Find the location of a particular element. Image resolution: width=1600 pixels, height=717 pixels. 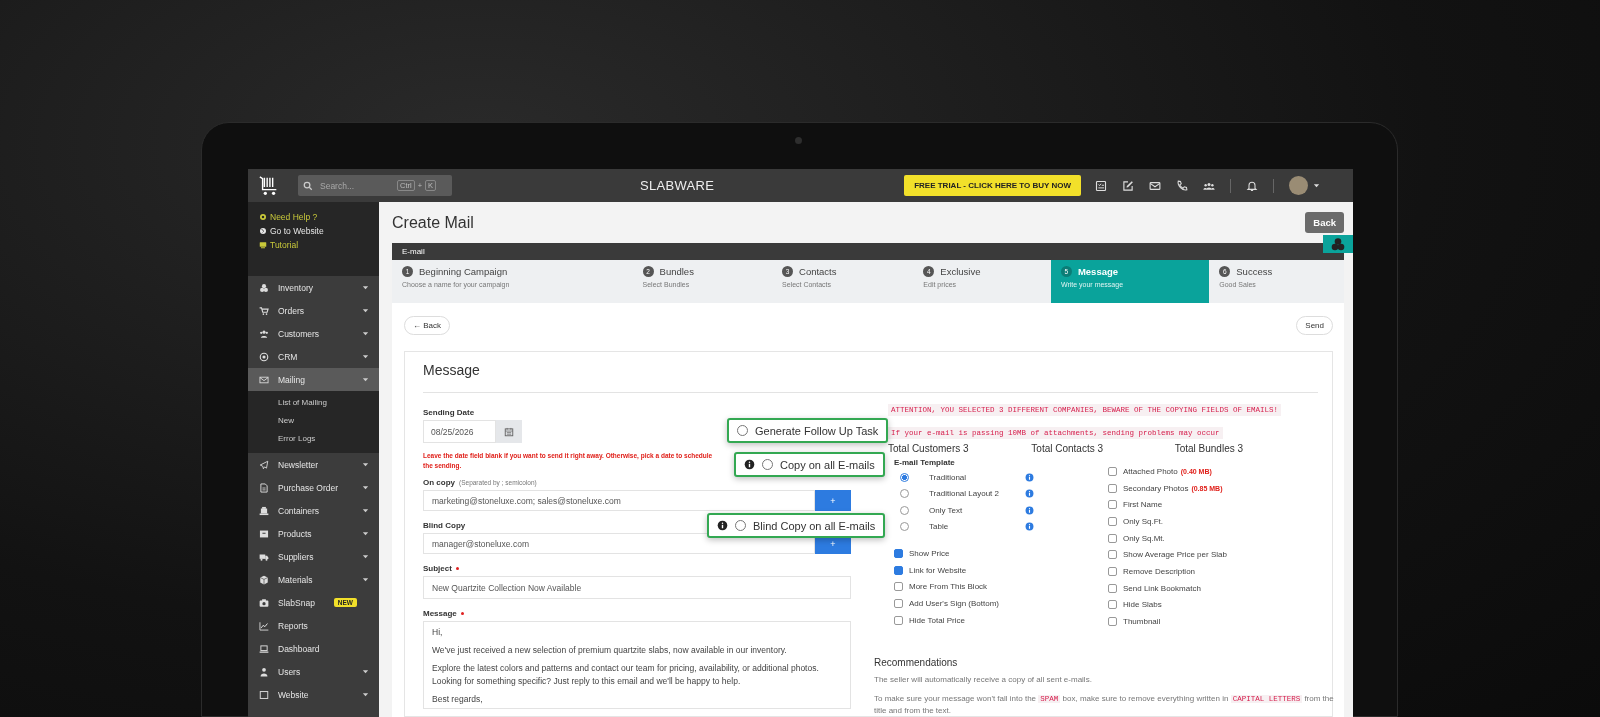

brand-name: SLABWARE is located at coordinates (677, 185).